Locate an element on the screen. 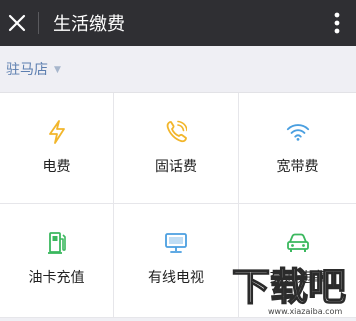 Image resolution: width=356 pixels, height=321 pixels. more-button is located at coordinates (337, 23).